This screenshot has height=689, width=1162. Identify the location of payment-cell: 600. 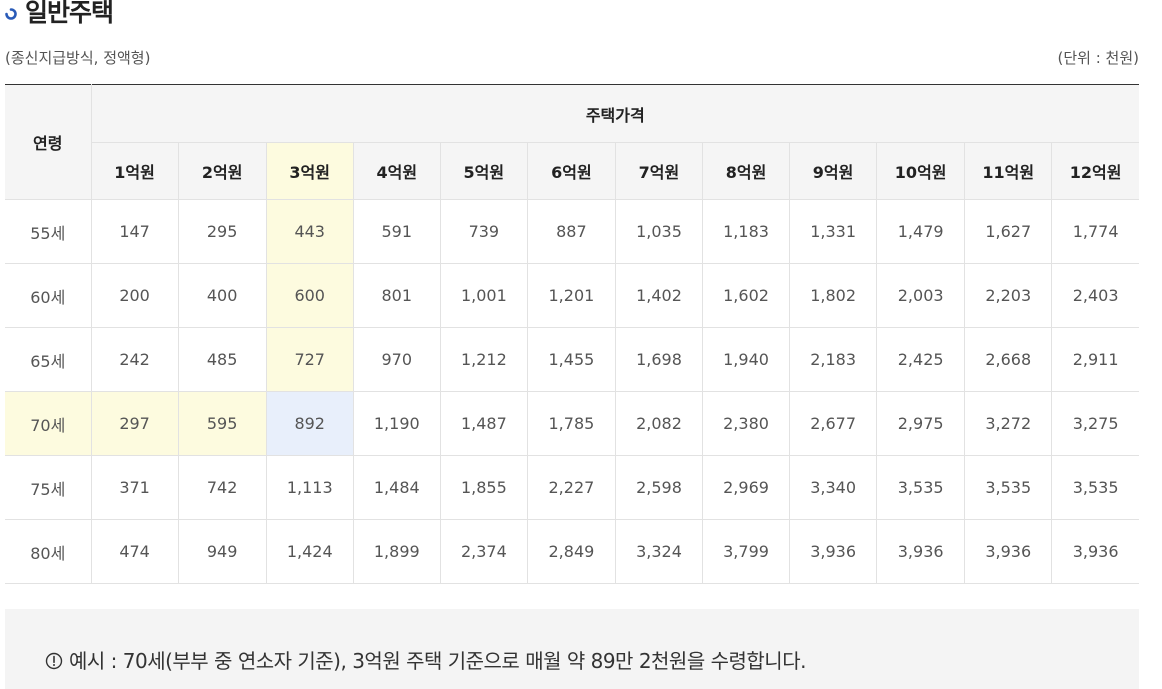
(309, 295).